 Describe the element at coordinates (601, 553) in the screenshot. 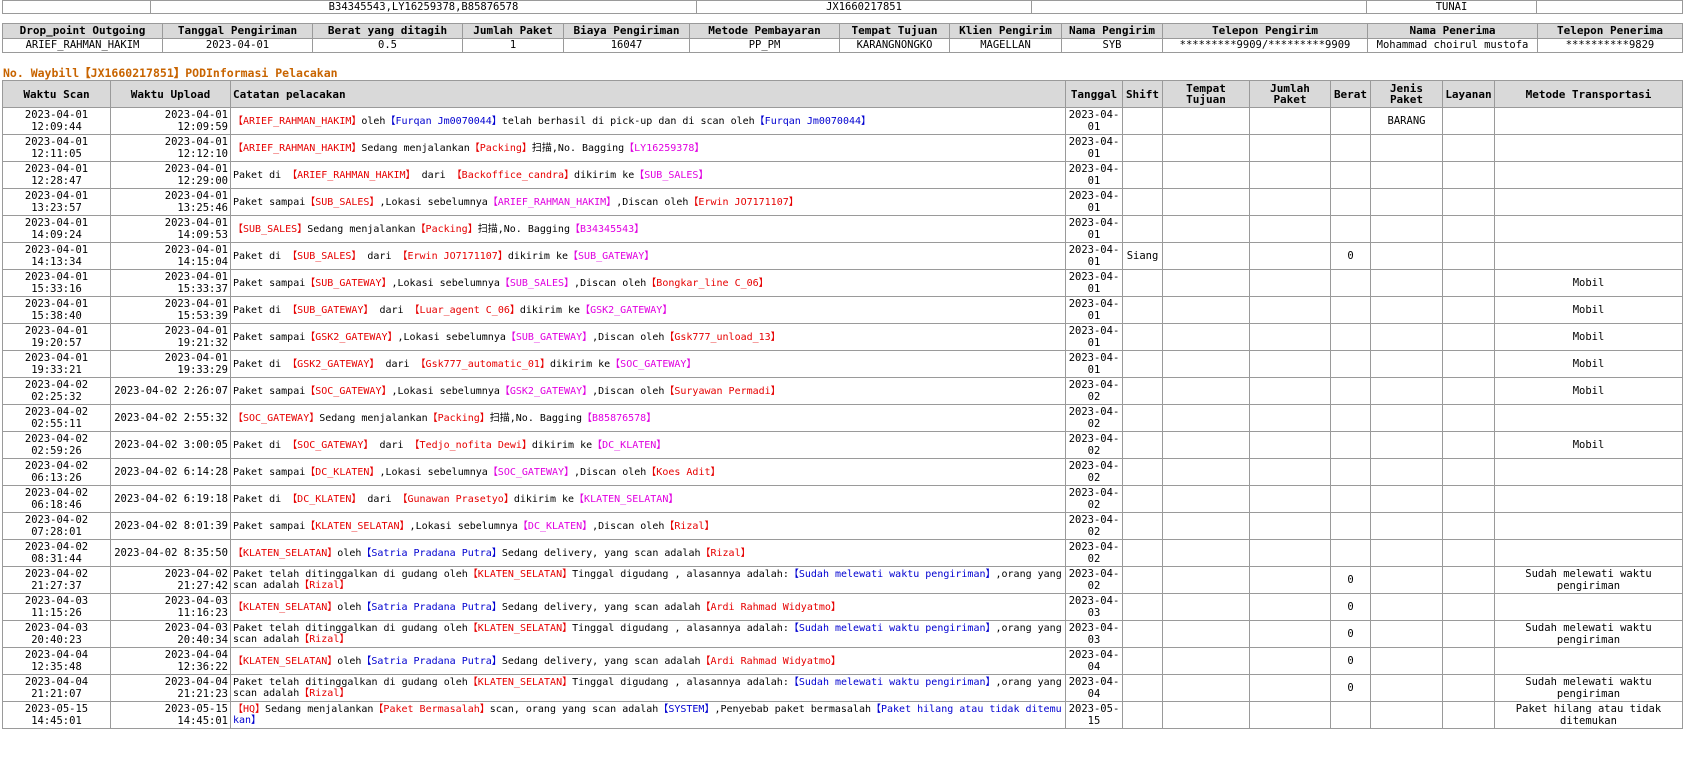

I see `note-segment: Sedang delivery, yang scan adalah` at that location.